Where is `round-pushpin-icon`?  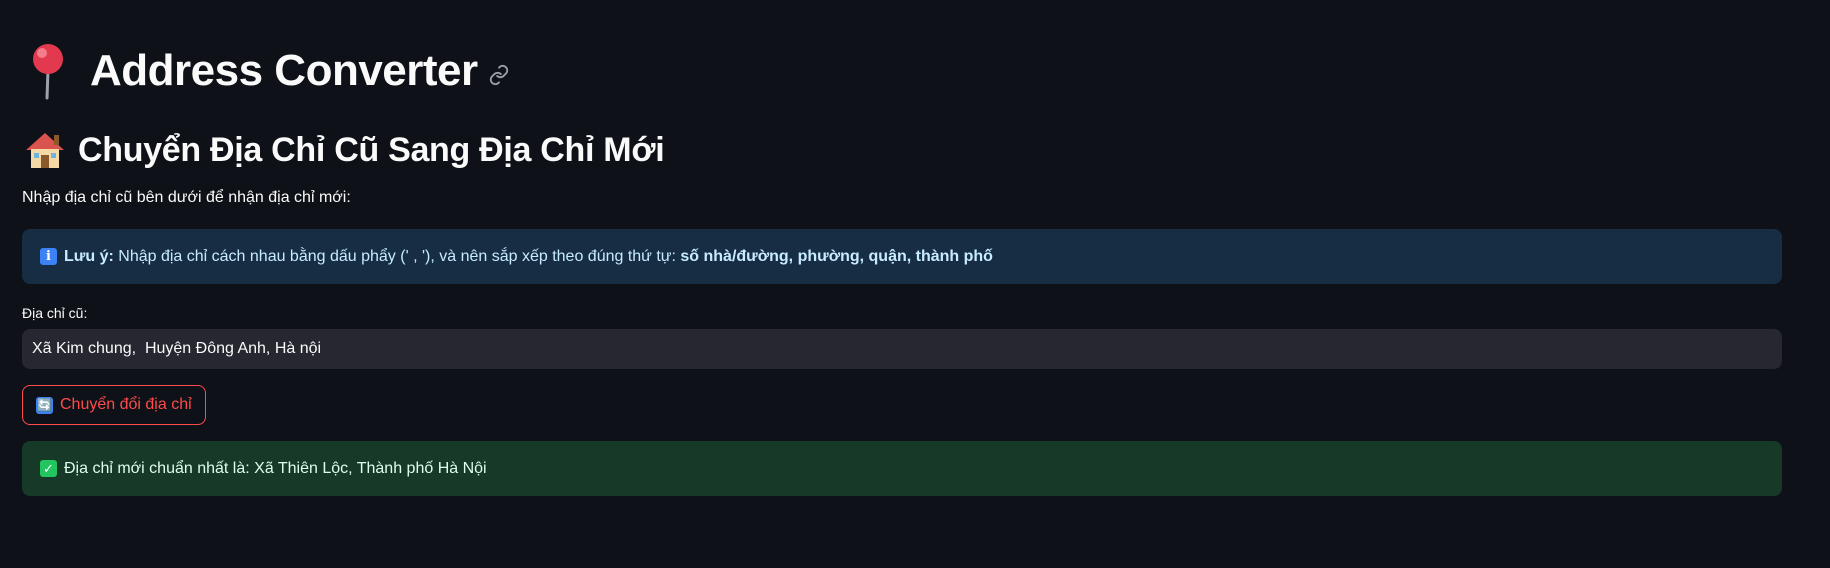 round-pushpin-icon is located at coordinates (48, 71).